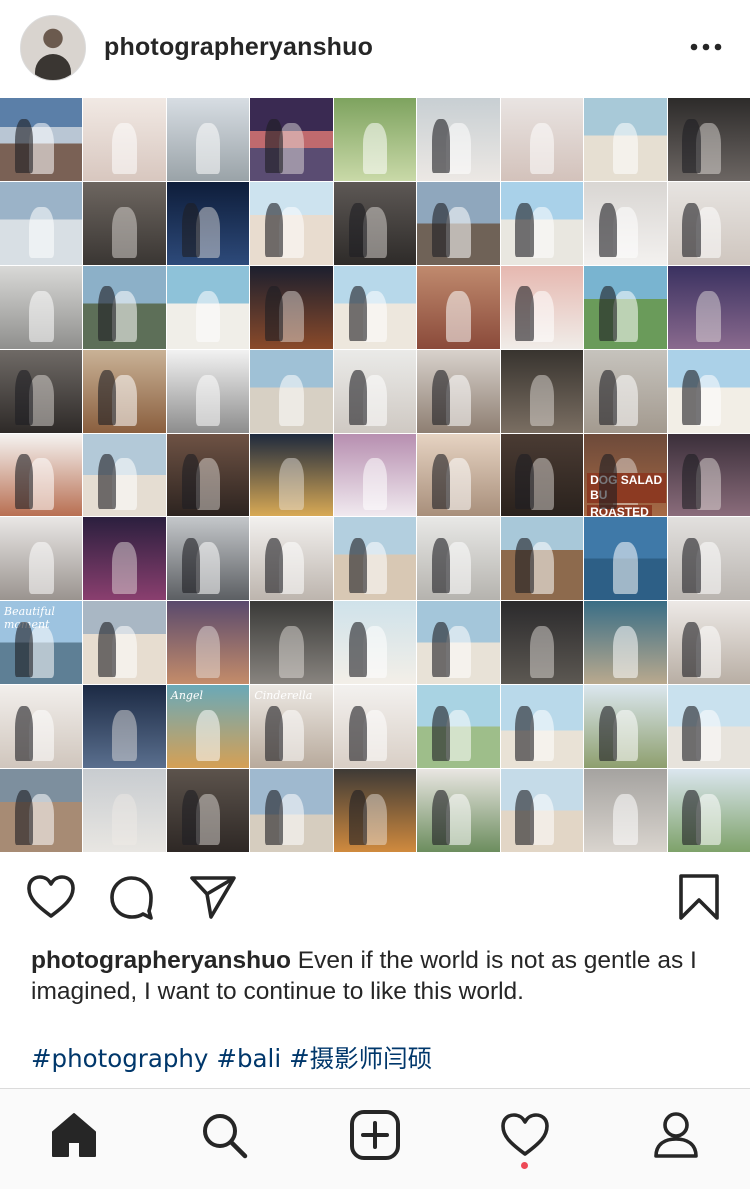 The height and width of the screenshot is (1189, 750). I want to click on caption-username: photographeryanshuo, so click(161, 960).